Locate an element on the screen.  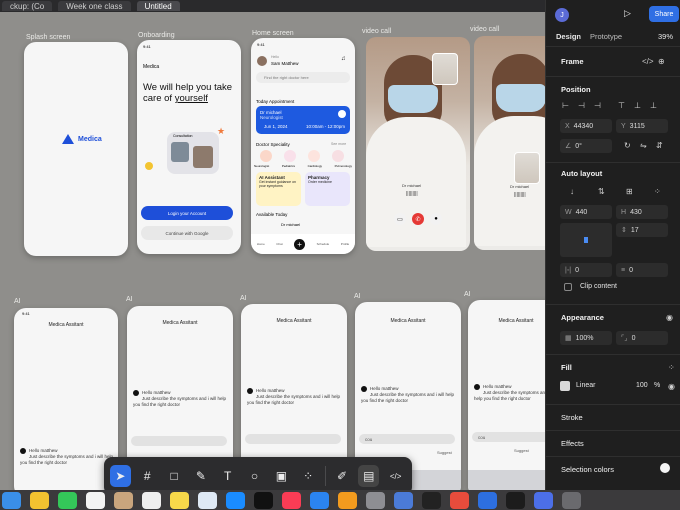
music-icon is located at coordinates (291, 500).